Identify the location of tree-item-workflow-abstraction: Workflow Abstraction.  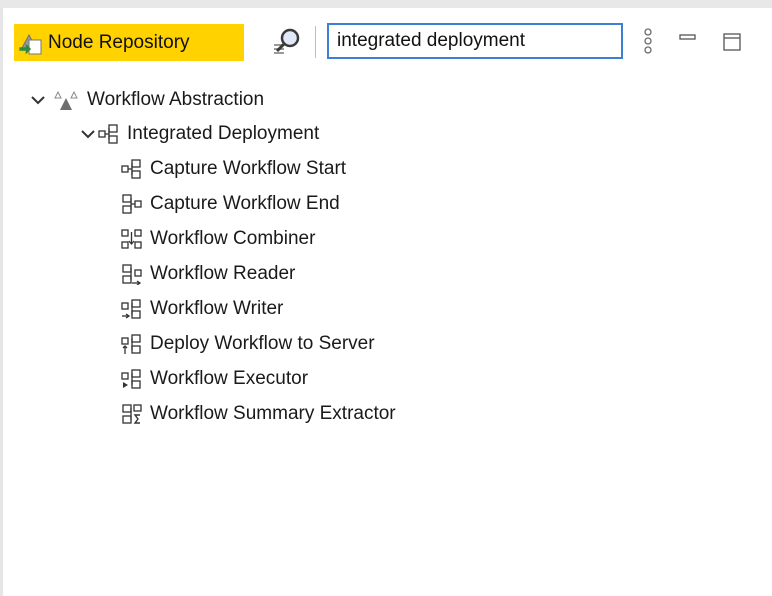
(147, 100).